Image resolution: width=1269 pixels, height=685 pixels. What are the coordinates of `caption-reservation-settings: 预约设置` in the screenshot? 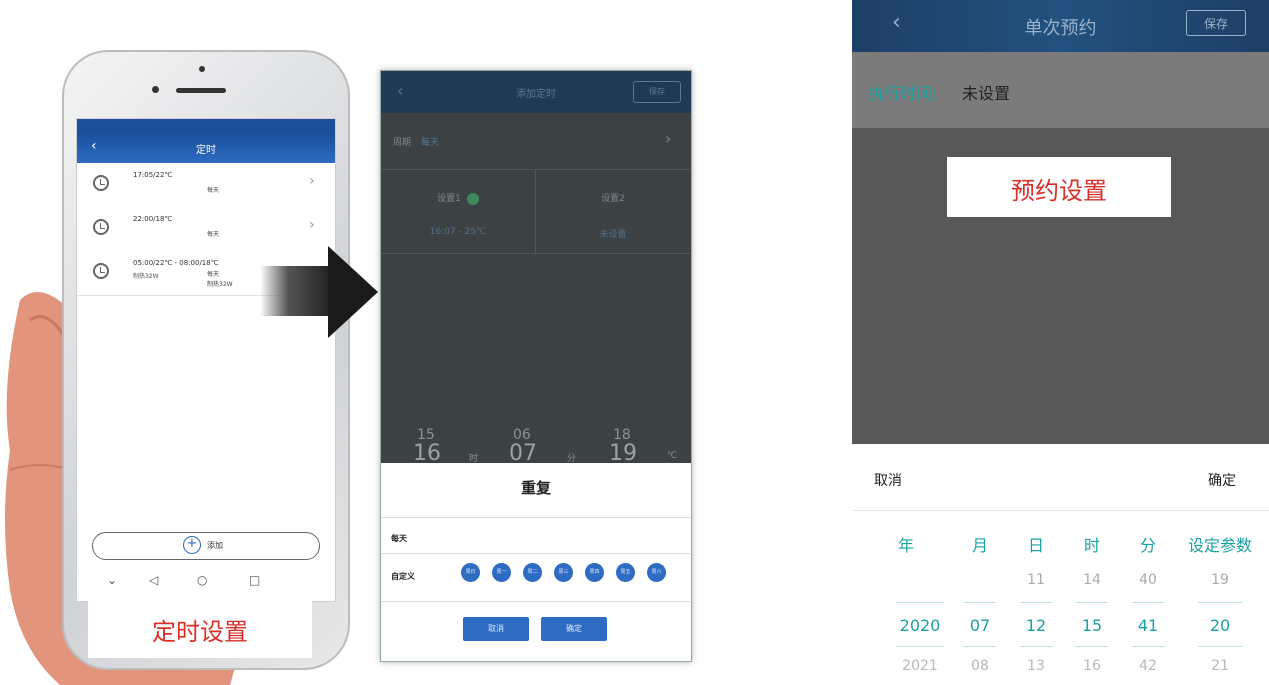 It's located at (1059, 191).